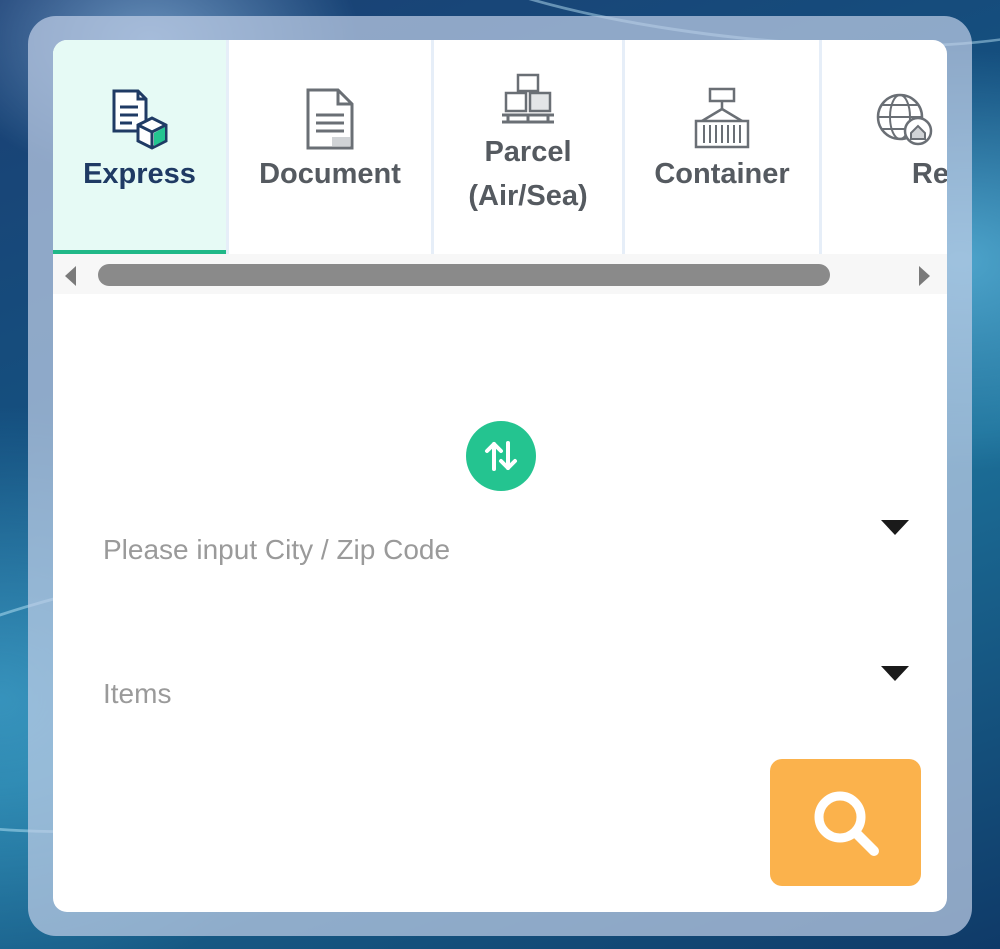  I want to click on swap-direction-button, so click(501, 456).